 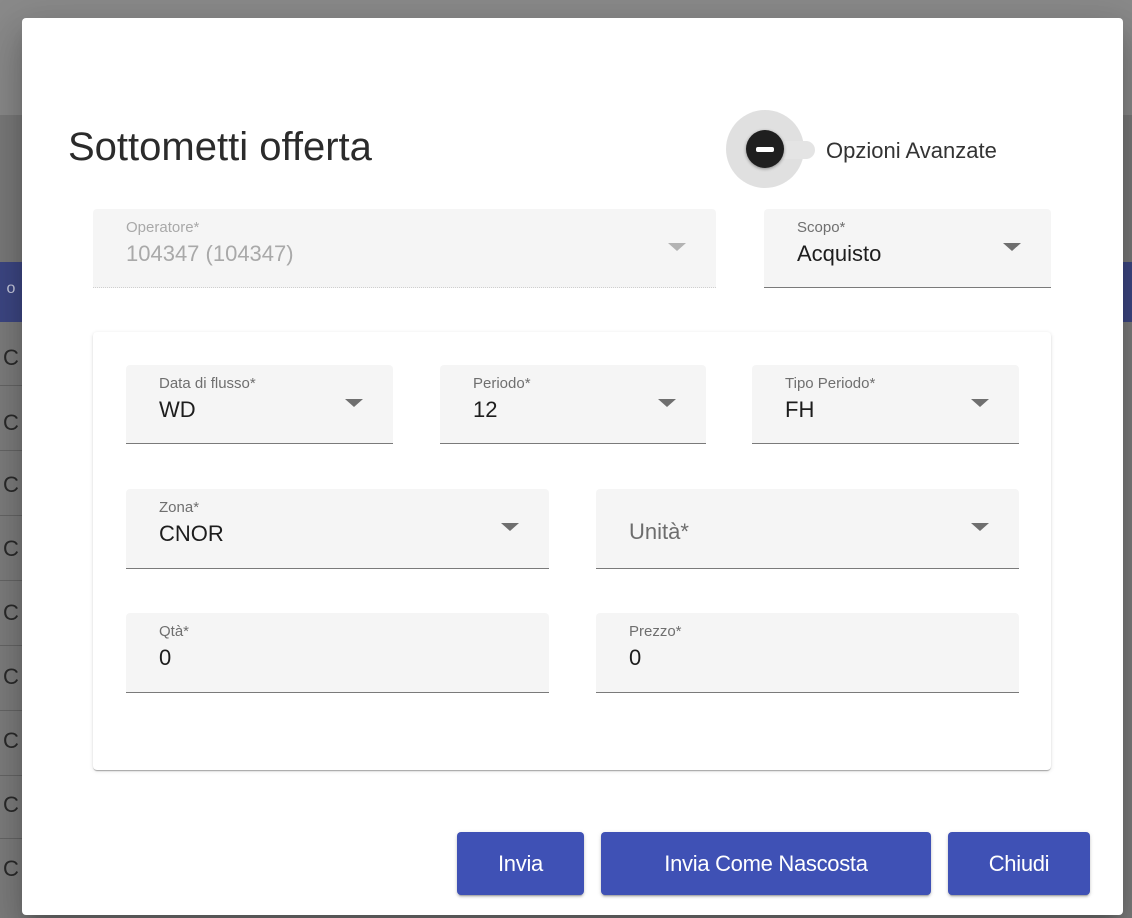 I want to click on advanced-options-label: Opzioni Avanzate, so click(x=911, y=151).